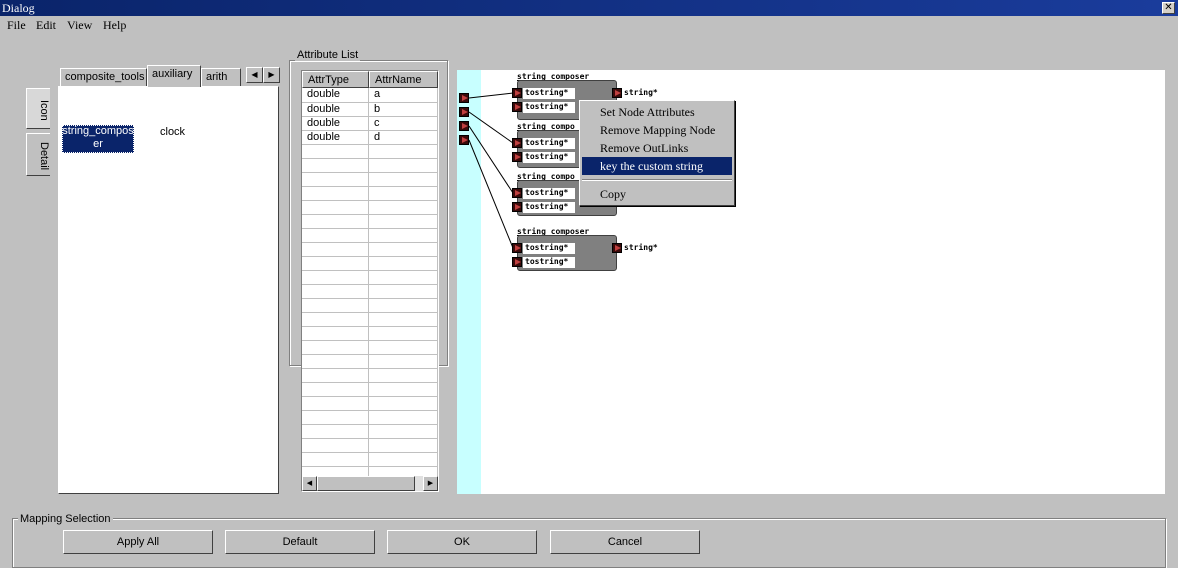 This screenshot has width=1178, height=568. Describe the element at coordinates (168, 290) in the screenshot. I see `palette-panel: string_compos er clock` at that location.